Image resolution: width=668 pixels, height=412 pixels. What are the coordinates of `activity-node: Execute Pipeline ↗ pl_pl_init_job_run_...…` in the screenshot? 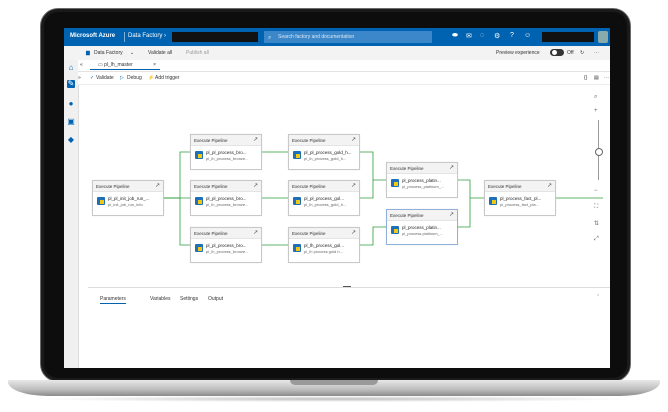 It's located at (128, 198).